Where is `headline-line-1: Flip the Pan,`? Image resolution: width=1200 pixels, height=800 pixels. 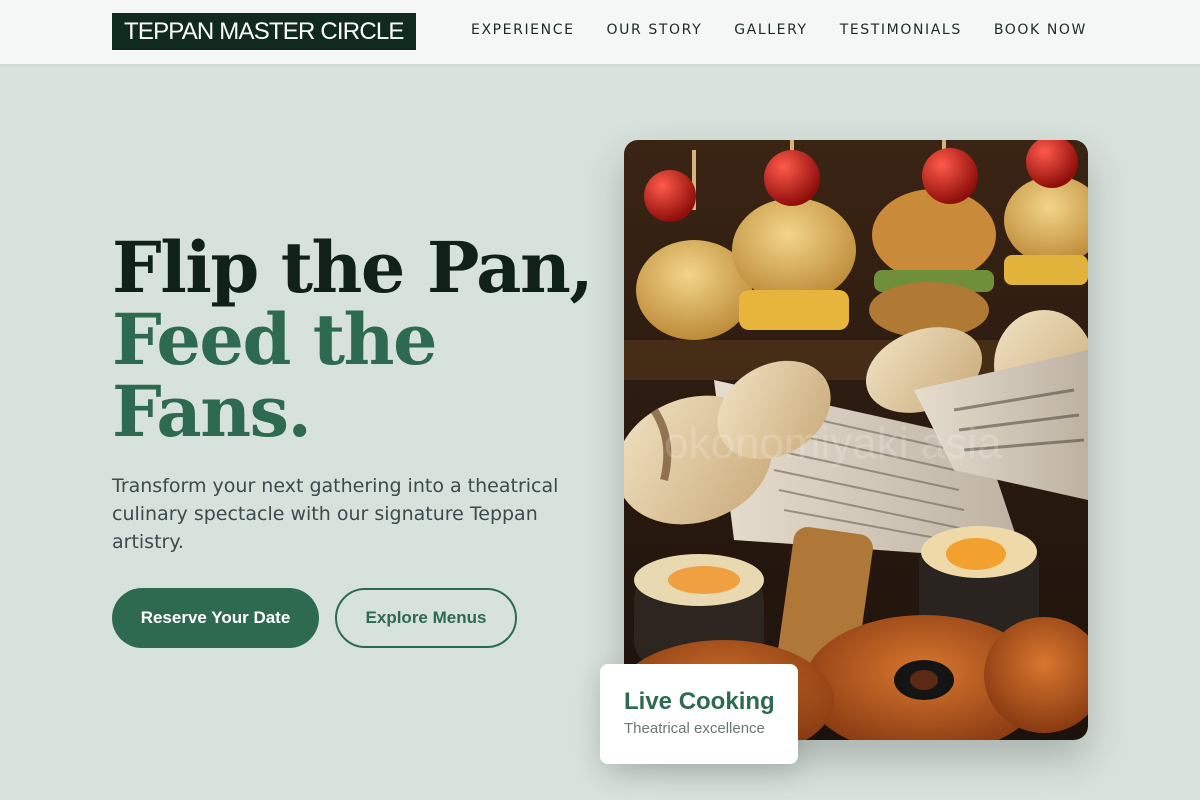 headline-line-1: Flip the Pan, is located at coordinates (353, 267).